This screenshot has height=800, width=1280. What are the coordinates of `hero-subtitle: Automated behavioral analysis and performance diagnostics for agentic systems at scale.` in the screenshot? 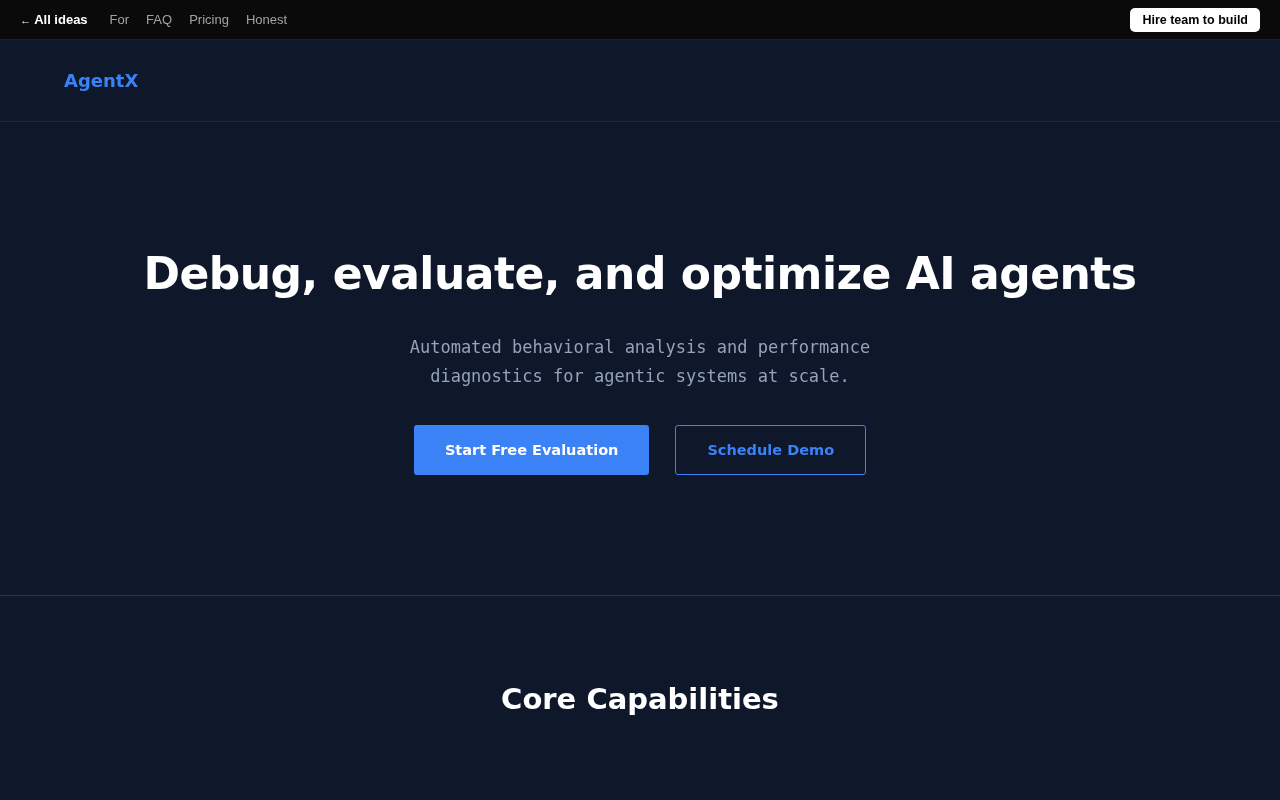 It's located at (640, 362).